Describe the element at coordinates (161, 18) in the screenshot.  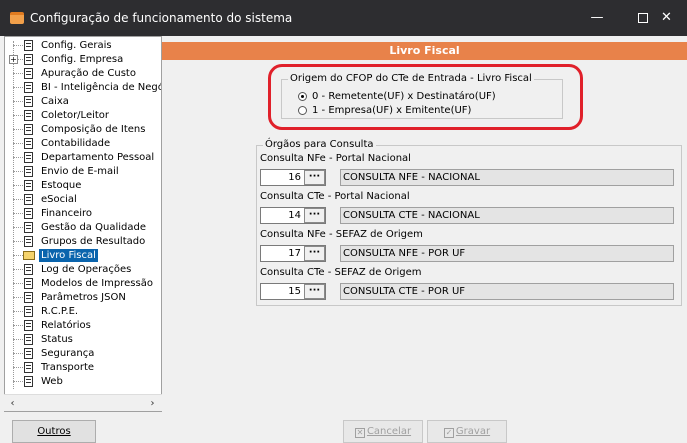
I see `window-title: Configuração de funcionamento do sistema` at that location.